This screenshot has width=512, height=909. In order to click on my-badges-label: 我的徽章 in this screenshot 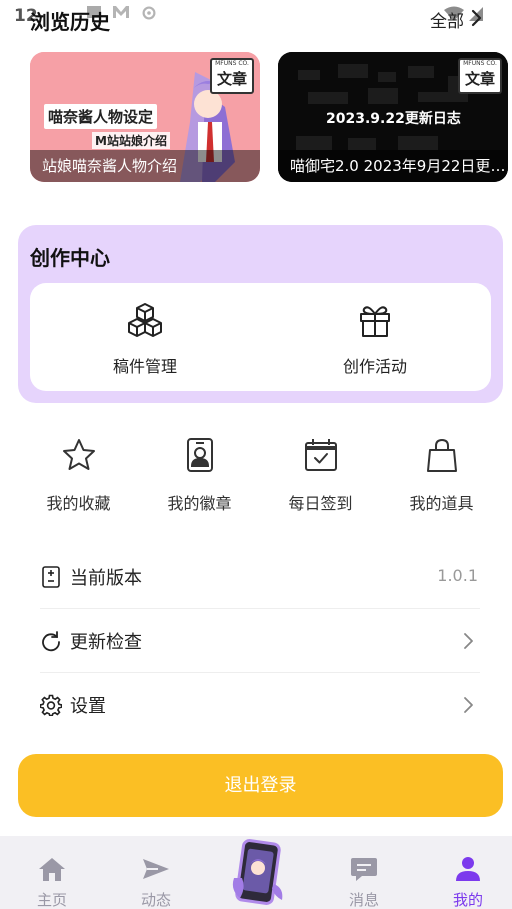, I will do `click(199, 503)`.